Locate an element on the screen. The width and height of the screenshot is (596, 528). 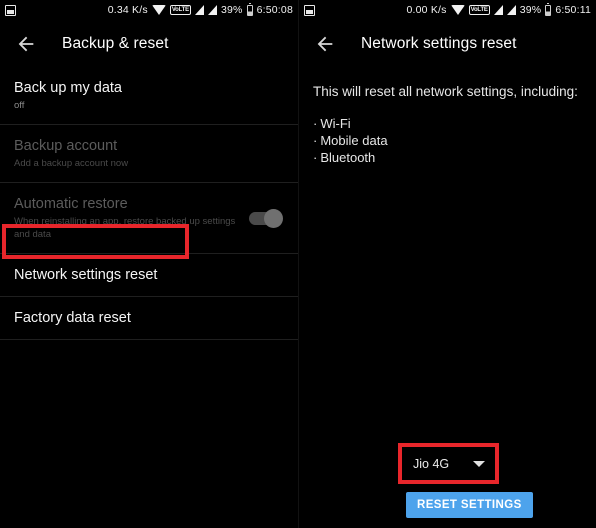
action-bar: Backup & reset is located at coordinates (149, 43).